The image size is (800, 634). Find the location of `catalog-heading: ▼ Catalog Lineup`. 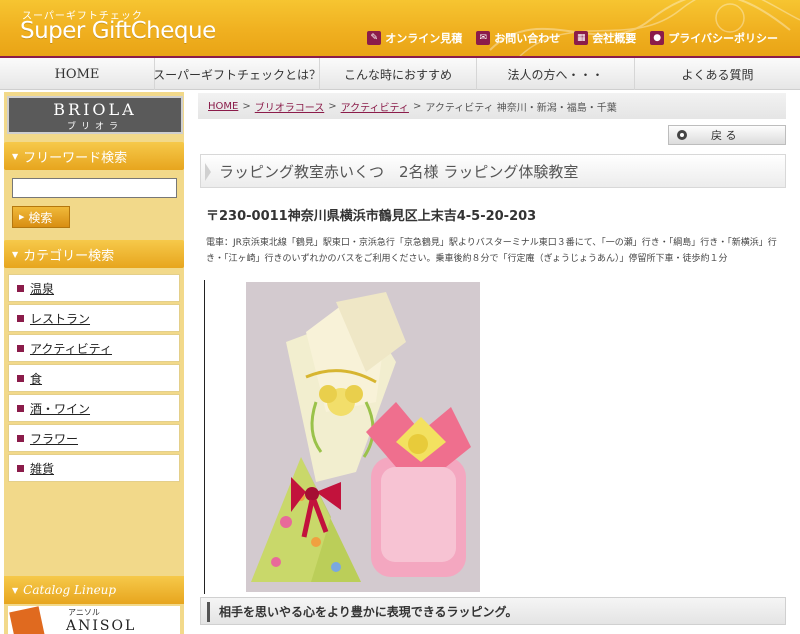

catalog-heading: ▼ Catalog Lineup is located at coordinates (94, 590).